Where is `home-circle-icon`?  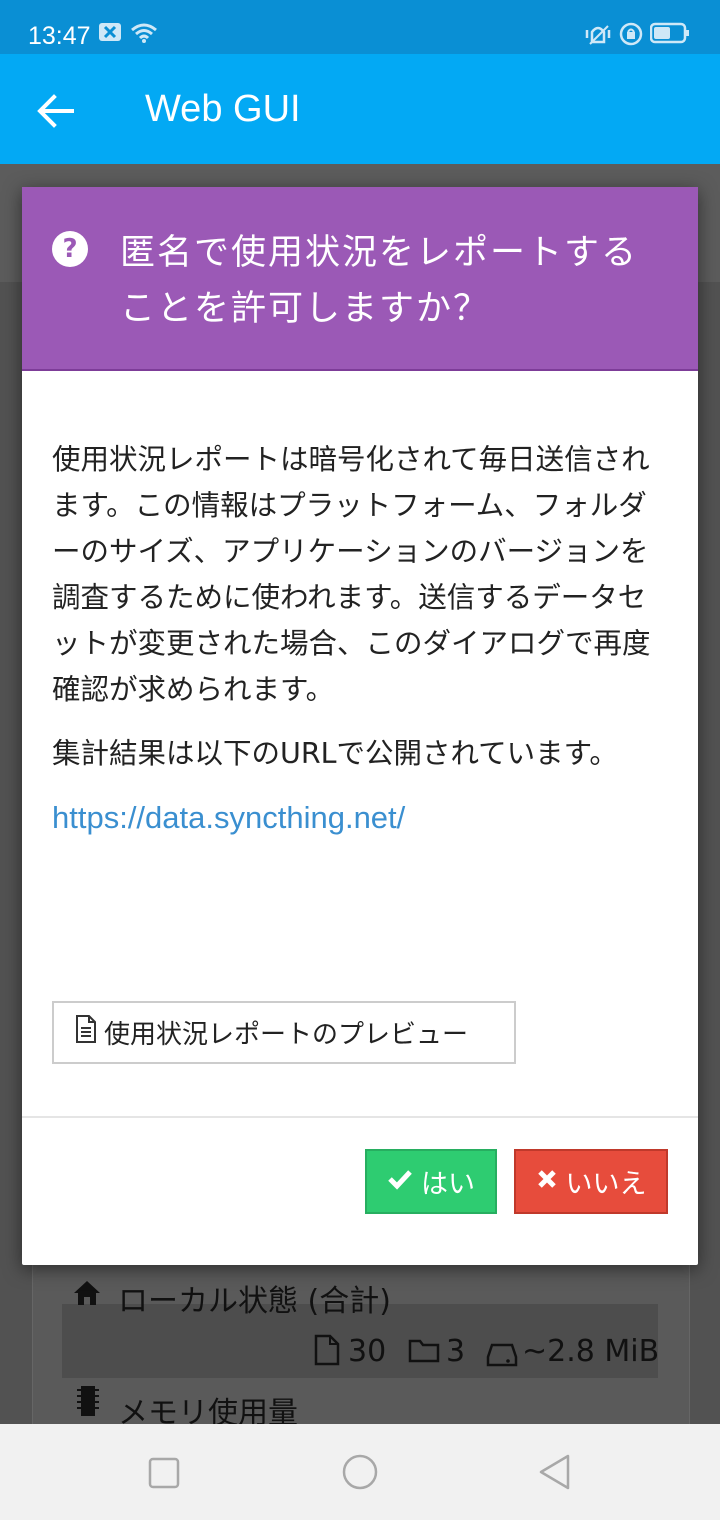 home-circle-icon is located at coordinates (360, 1474).